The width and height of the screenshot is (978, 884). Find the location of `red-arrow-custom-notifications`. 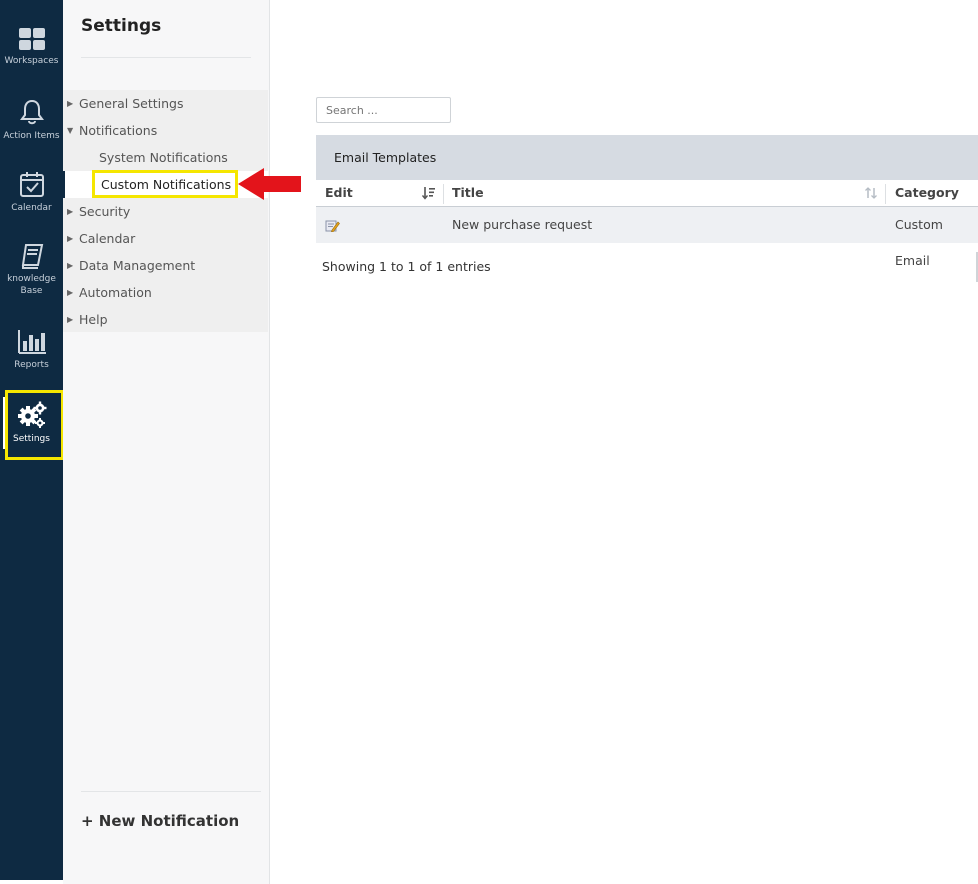

red-arrow-custom-notifications is located at coordinates (269, 184).